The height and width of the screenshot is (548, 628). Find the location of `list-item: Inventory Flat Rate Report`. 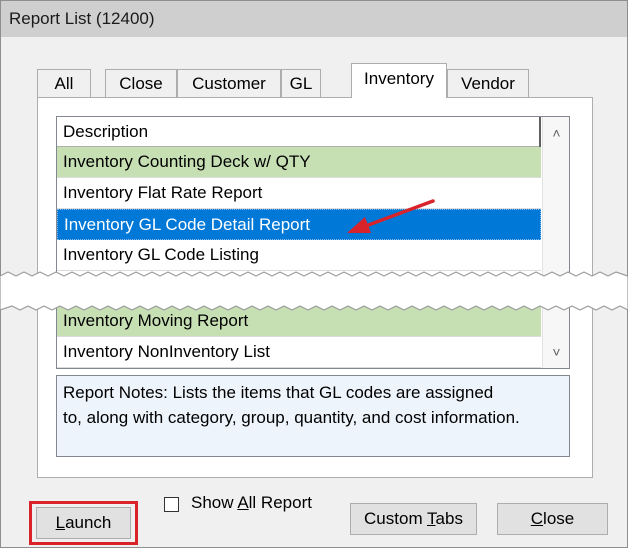

list-item: Inventory Flat Rate Report is located at coordinates (299, 193).